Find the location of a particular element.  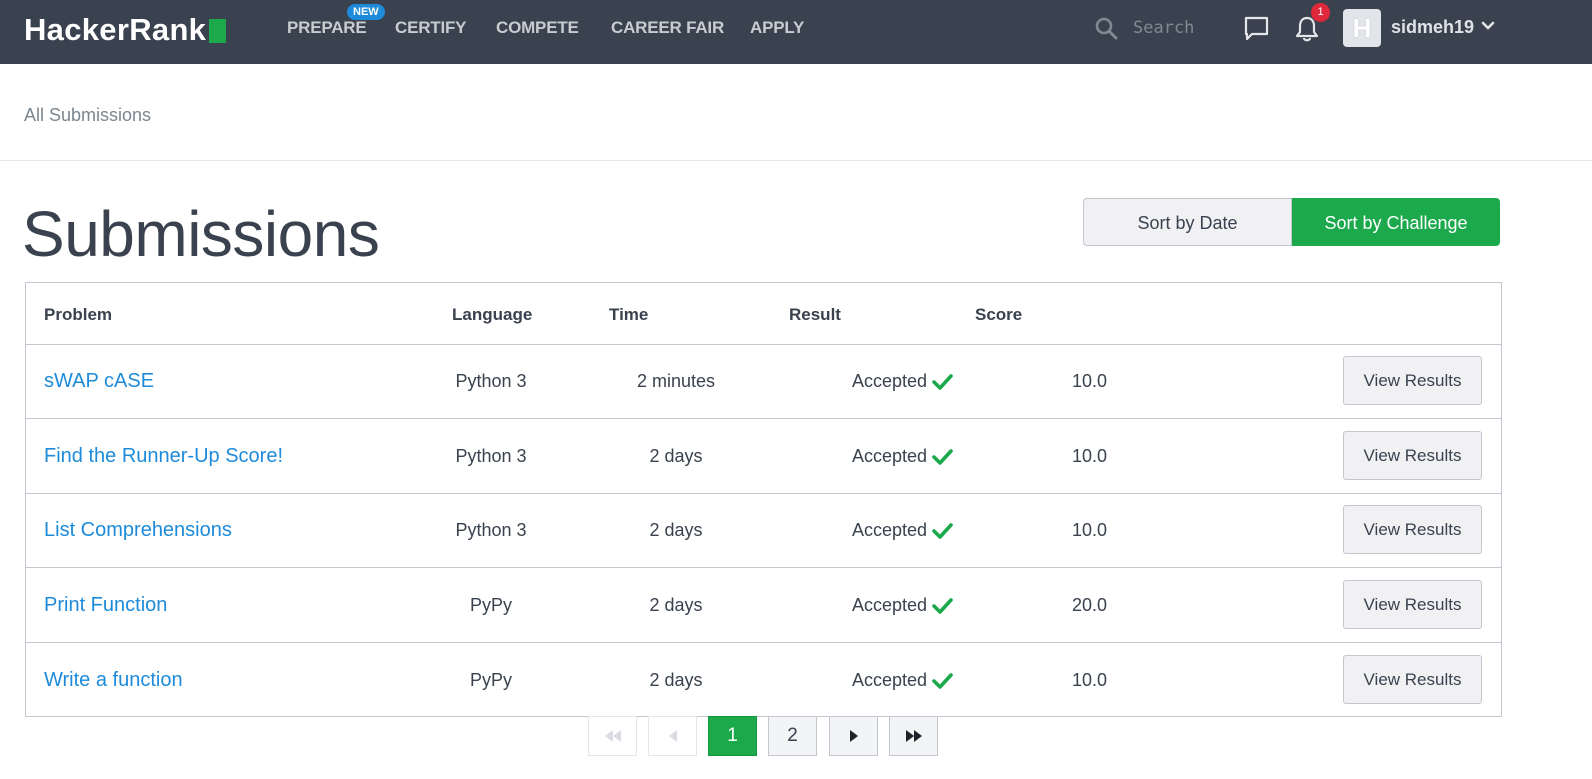

problem-link: Find the Runner-Up Score! is located at coordinates (163, 456).